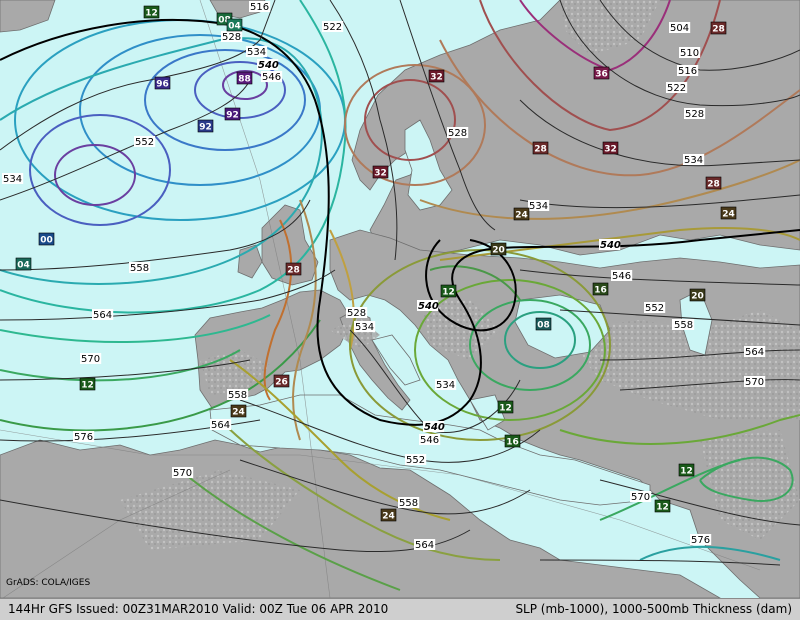 This screenshot has width=800, height=620. I want to click on pressure-center-box: 08, so click(543, 324).